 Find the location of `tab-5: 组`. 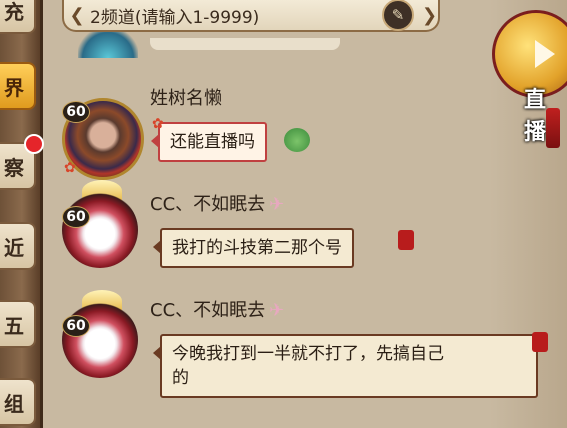

tab-5: 组 is located at coordinates (18, 402).